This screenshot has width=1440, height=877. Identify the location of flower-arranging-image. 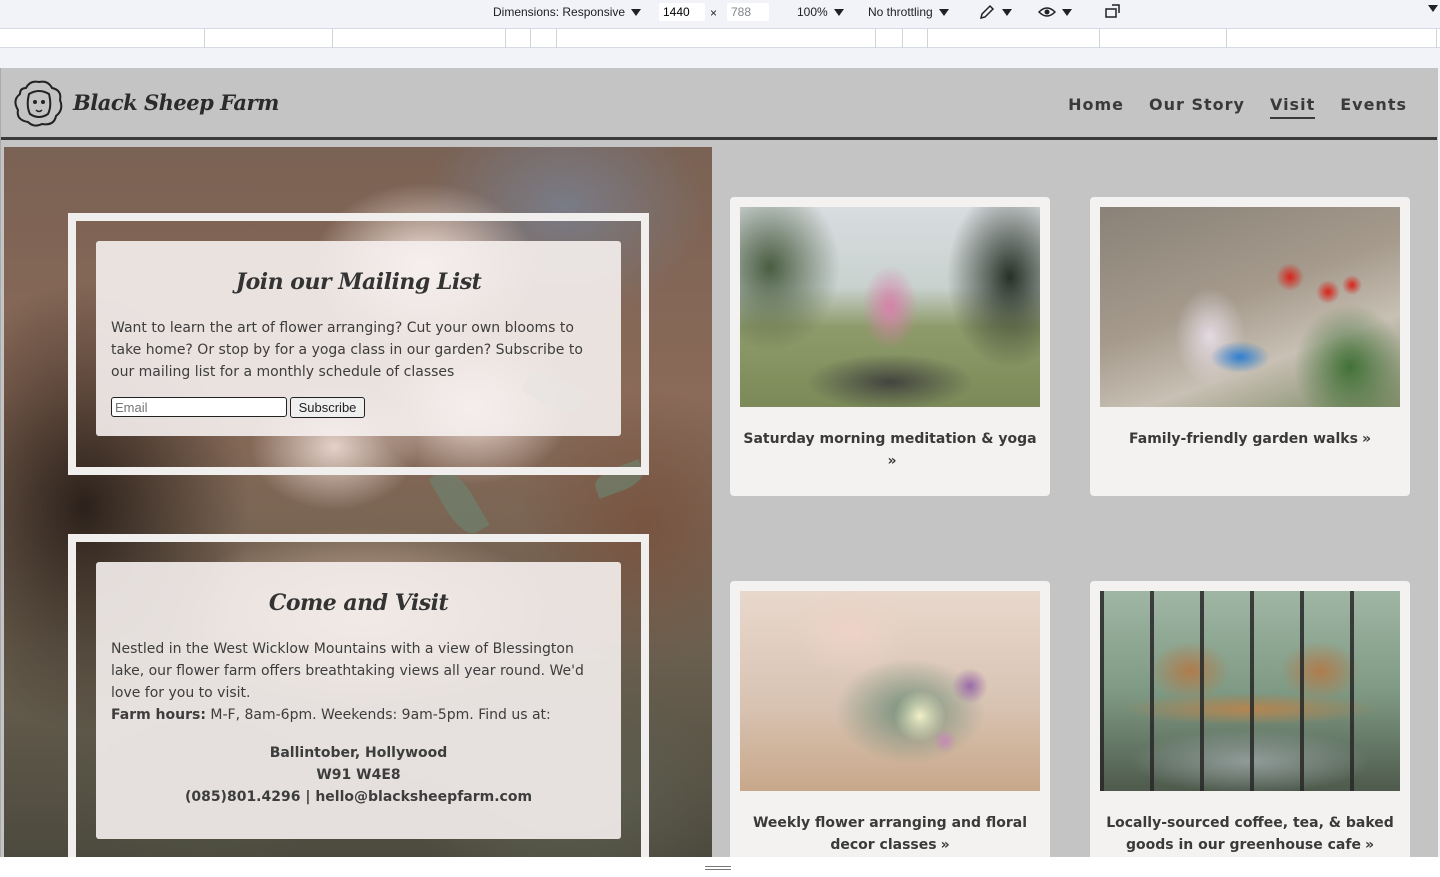
(890, 691).